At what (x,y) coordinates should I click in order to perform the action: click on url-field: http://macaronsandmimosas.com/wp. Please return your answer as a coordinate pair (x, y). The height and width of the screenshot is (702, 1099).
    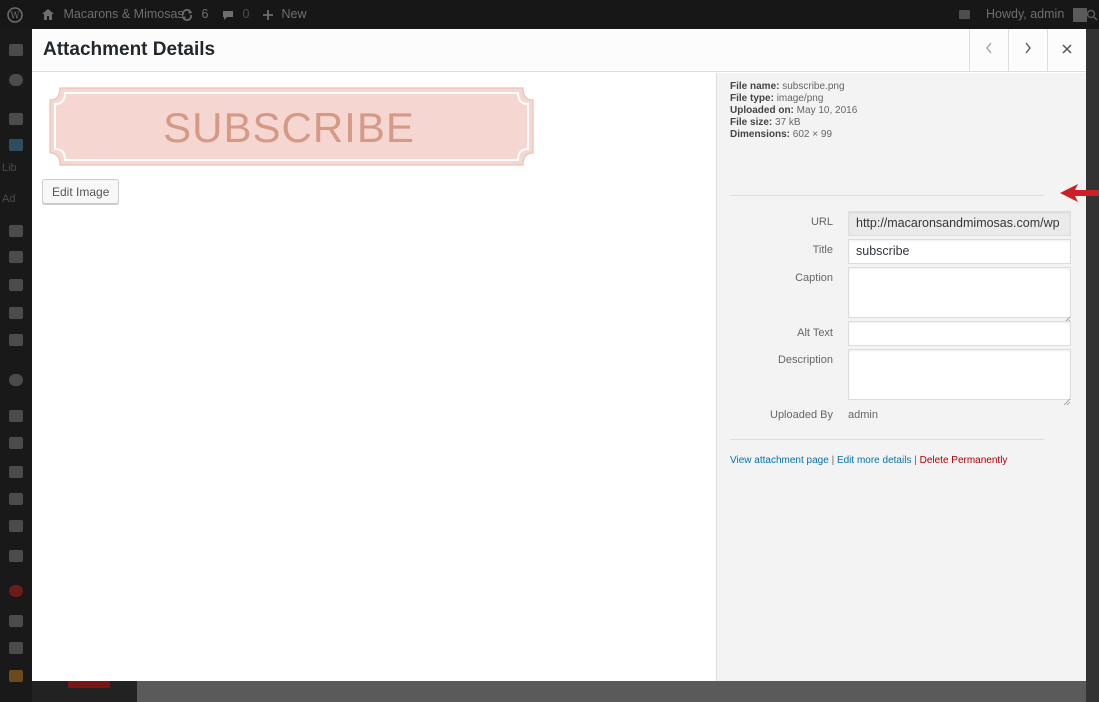
    Looking at the image, I should click on (959, 223).